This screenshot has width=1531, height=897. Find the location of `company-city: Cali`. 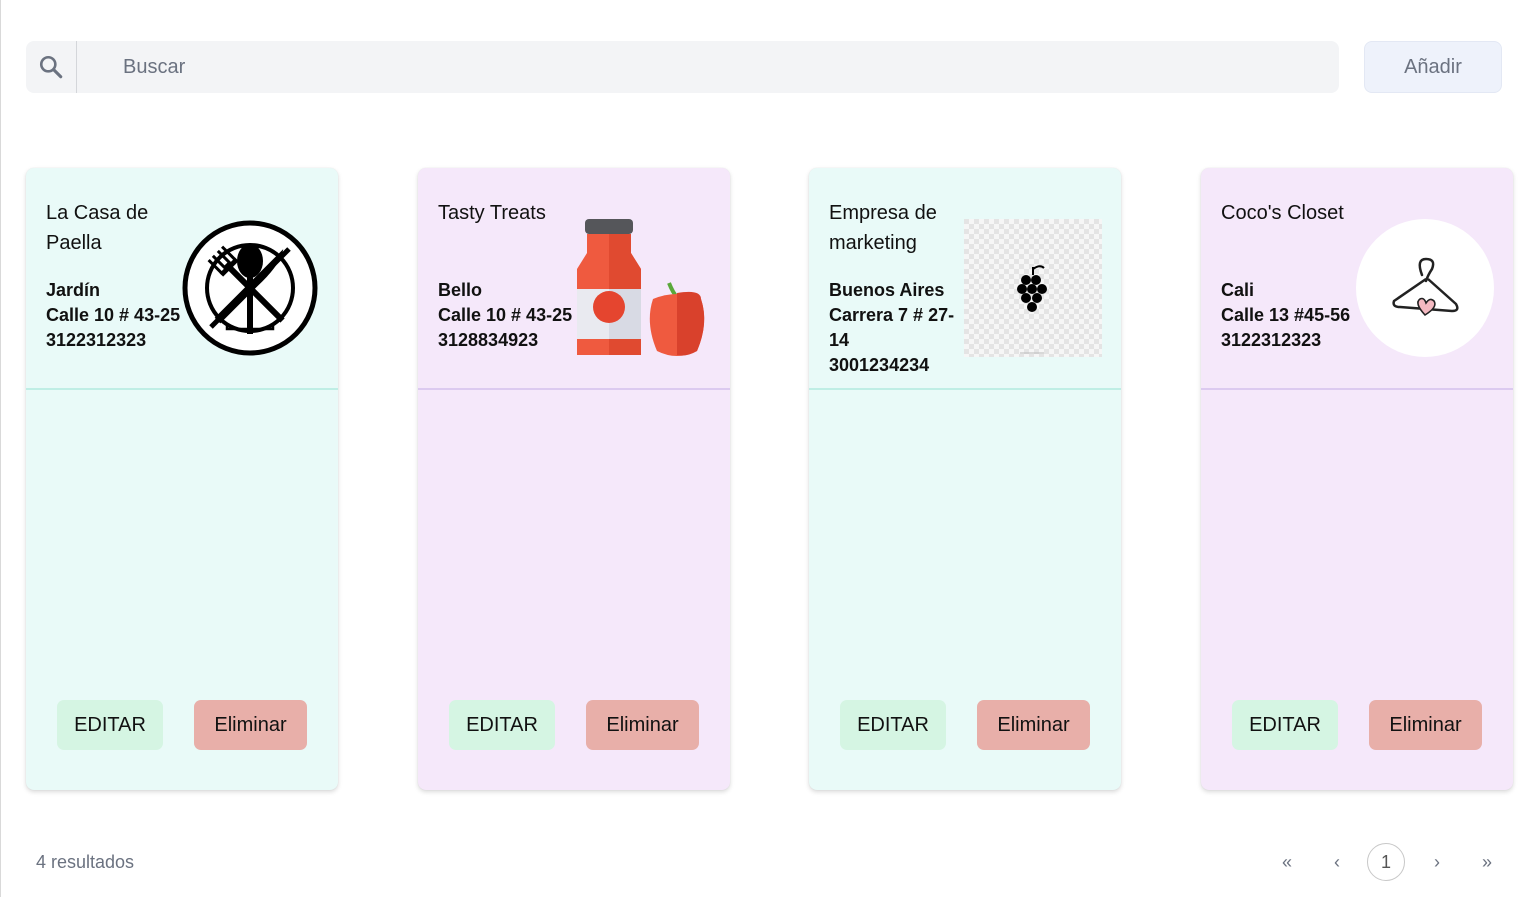

company-city: Cali is located at coordinates (1238, 290).